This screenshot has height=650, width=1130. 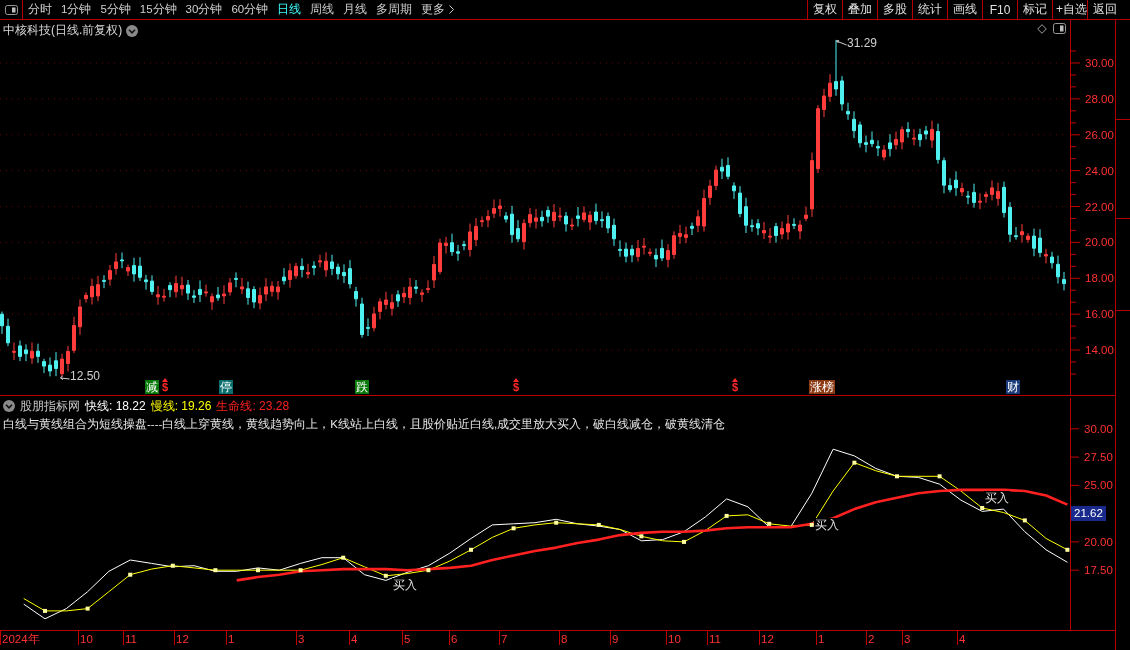 I want to click on time-axis-label: 8, so click(x=564, y=639).